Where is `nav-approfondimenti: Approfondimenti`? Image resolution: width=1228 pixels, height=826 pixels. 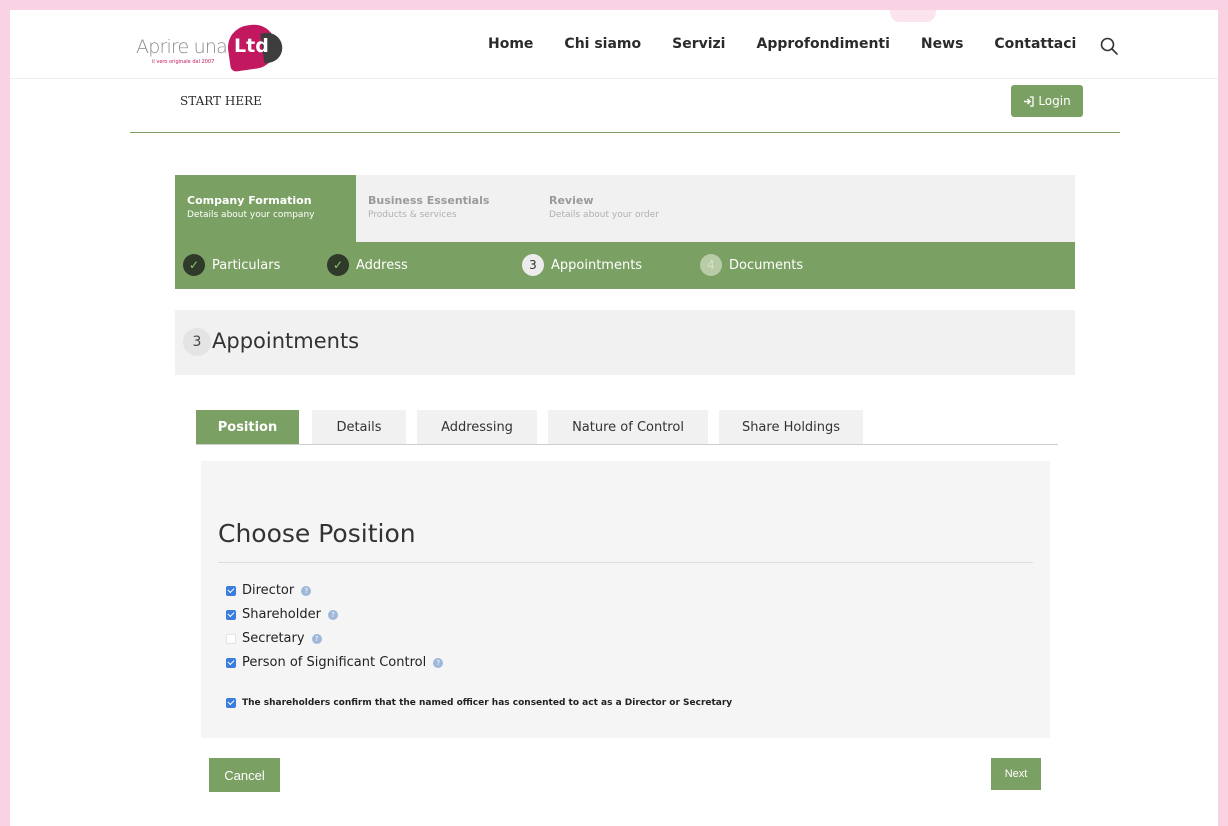 nav-approfondimenti: Approfondimenti is located at coordinates (822, 44).